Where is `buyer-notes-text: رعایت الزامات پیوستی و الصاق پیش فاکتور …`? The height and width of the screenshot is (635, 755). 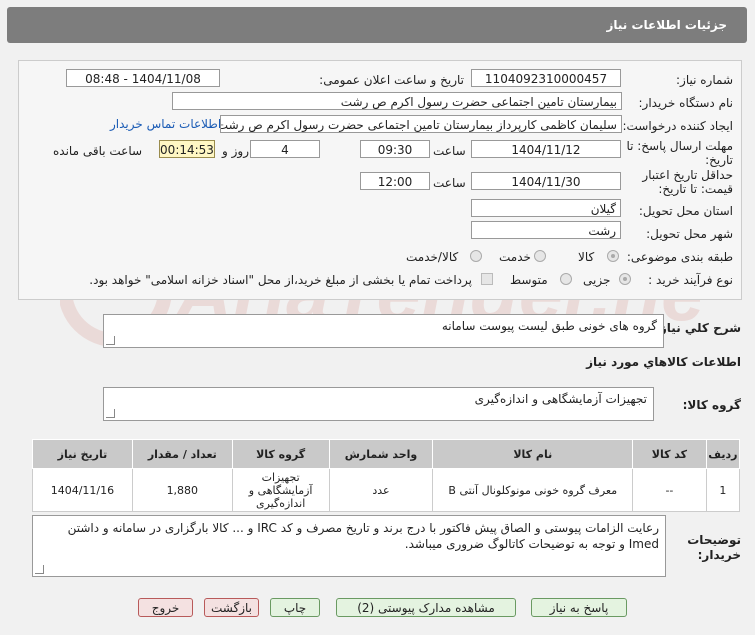 buyer-notes-text: رعایت الزامات پیوستی و الصاق پیش فاکتور … is located at coordinates (363, 536).